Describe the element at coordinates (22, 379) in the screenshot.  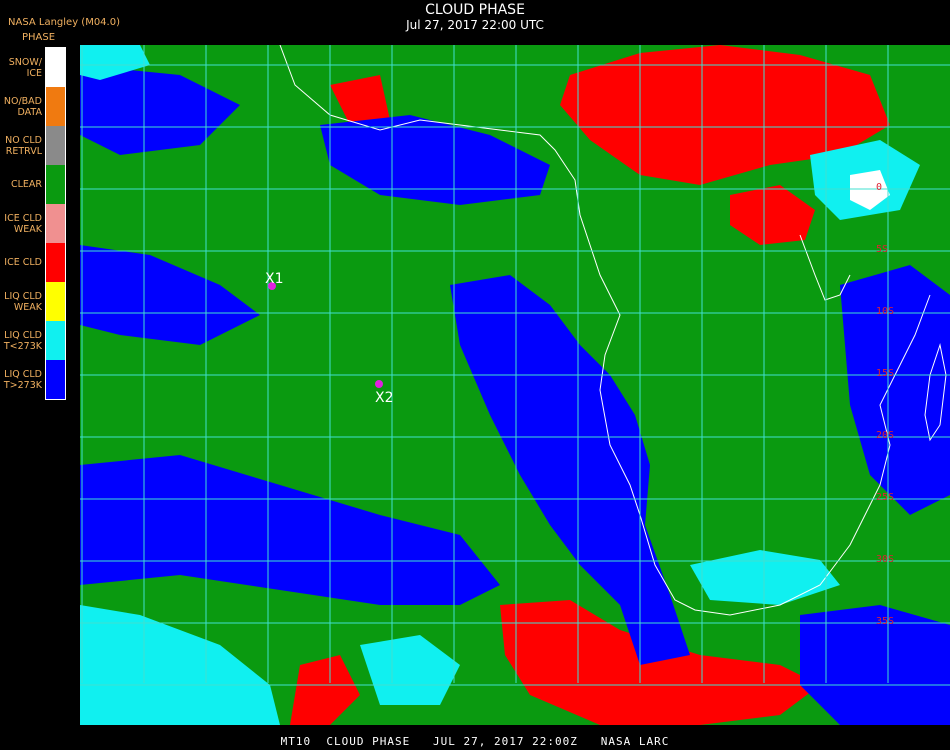
I see `legend-label: LIQ CLD T>273K` at that location.